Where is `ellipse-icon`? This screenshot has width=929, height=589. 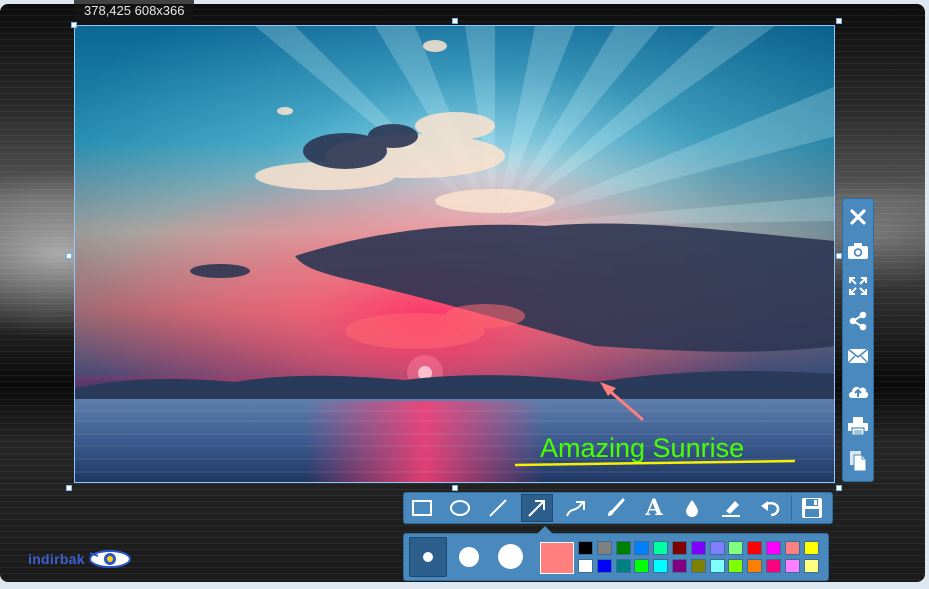 ellipse-icon is located at coordinates (460, 508).